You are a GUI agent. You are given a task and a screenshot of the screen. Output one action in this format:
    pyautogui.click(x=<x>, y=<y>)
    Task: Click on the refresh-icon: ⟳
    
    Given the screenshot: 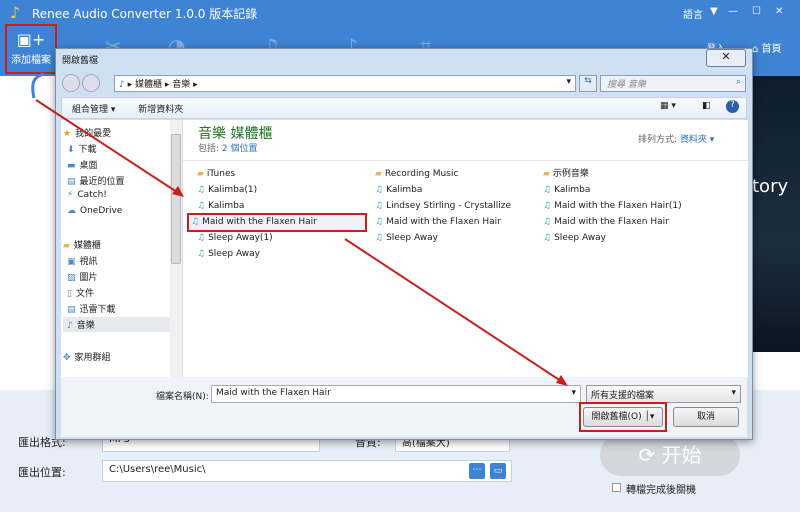 What is the action you would take?
    pyautogui.click(x=647, y=455)
    